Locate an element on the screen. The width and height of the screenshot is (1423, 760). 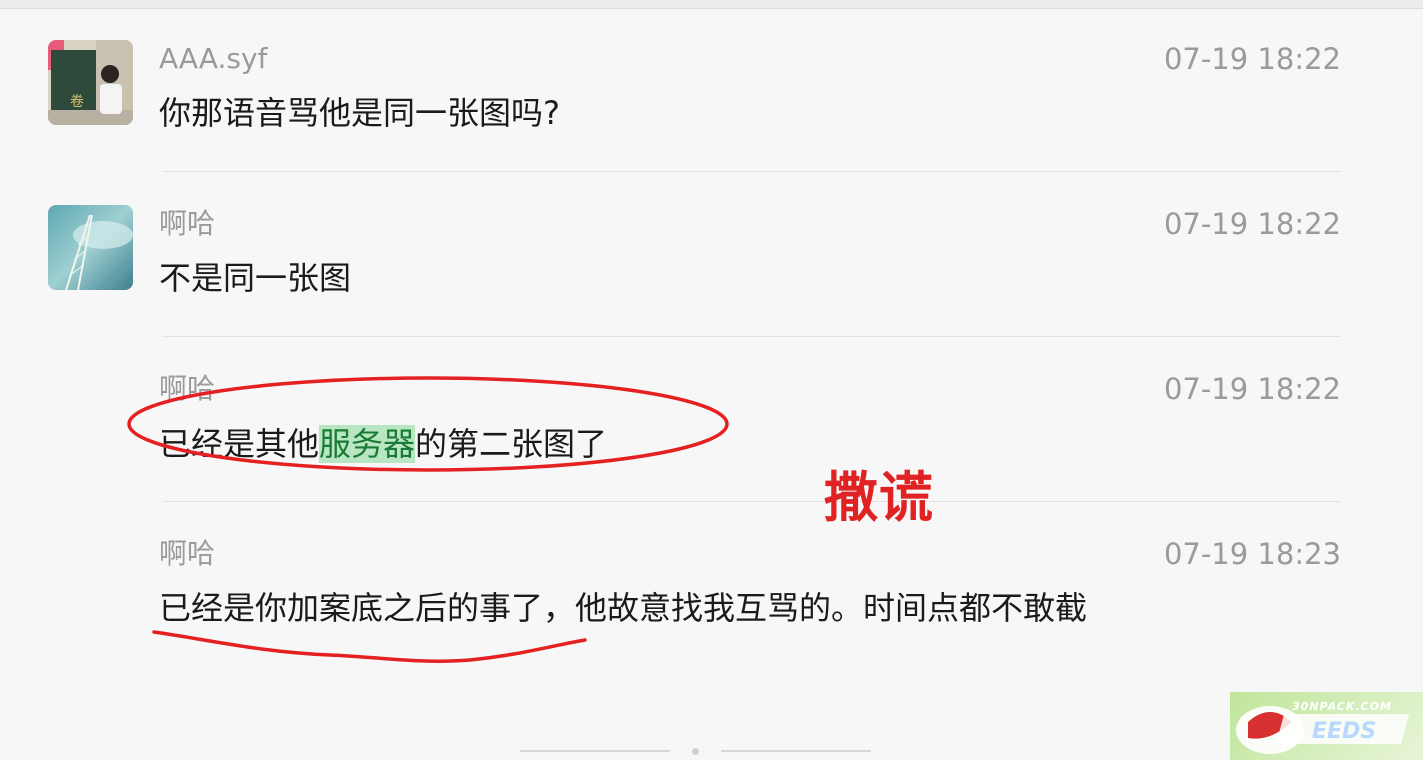
annotation-label: 撒谎 is located at coordinates (879, 497).